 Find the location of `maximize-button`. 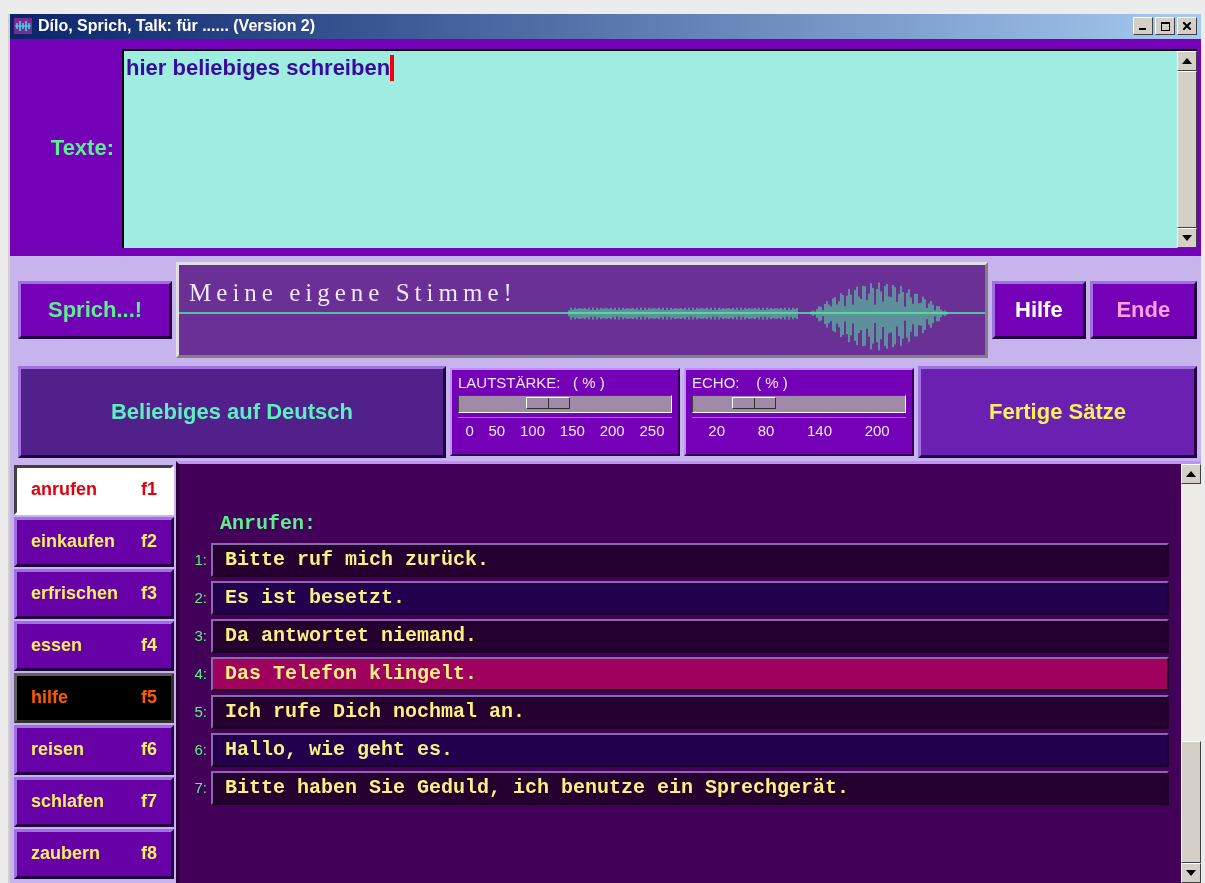

maximize-button is located at coordinates (1165, 26).